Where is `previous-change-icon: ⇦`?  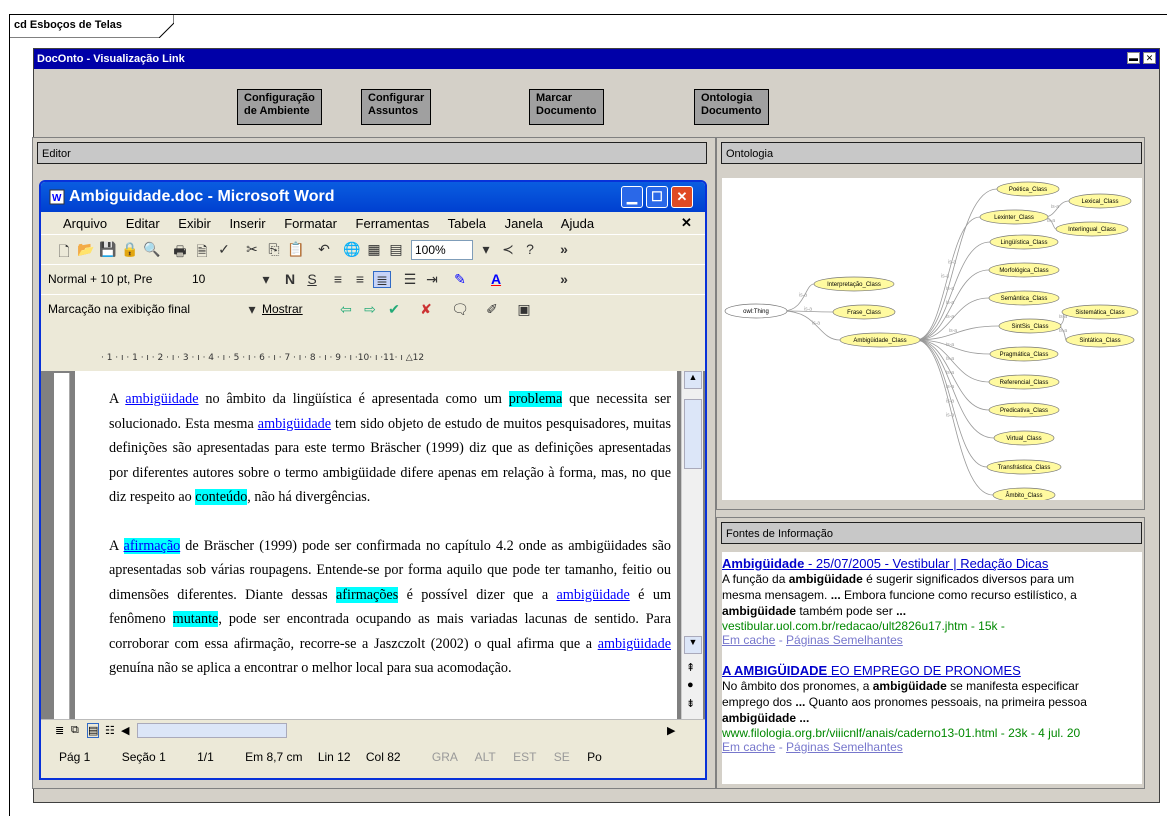
previous-change-icon: ⇦ is located at coordinates (346, 309).